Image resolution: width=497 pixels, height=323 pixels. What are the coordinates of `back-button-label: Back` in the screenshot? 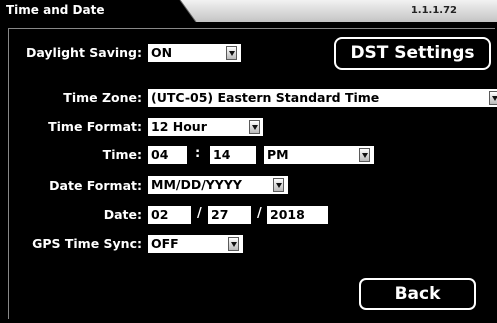 It's located at (417, 294).